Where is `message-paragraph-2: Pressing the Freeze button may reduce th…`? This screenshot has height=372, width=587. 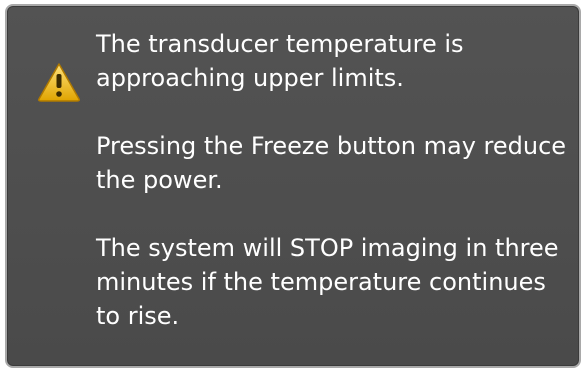 message-paragraph-2: Pressing the Freeze button may reduce th… is located at coordinates (331, 163).